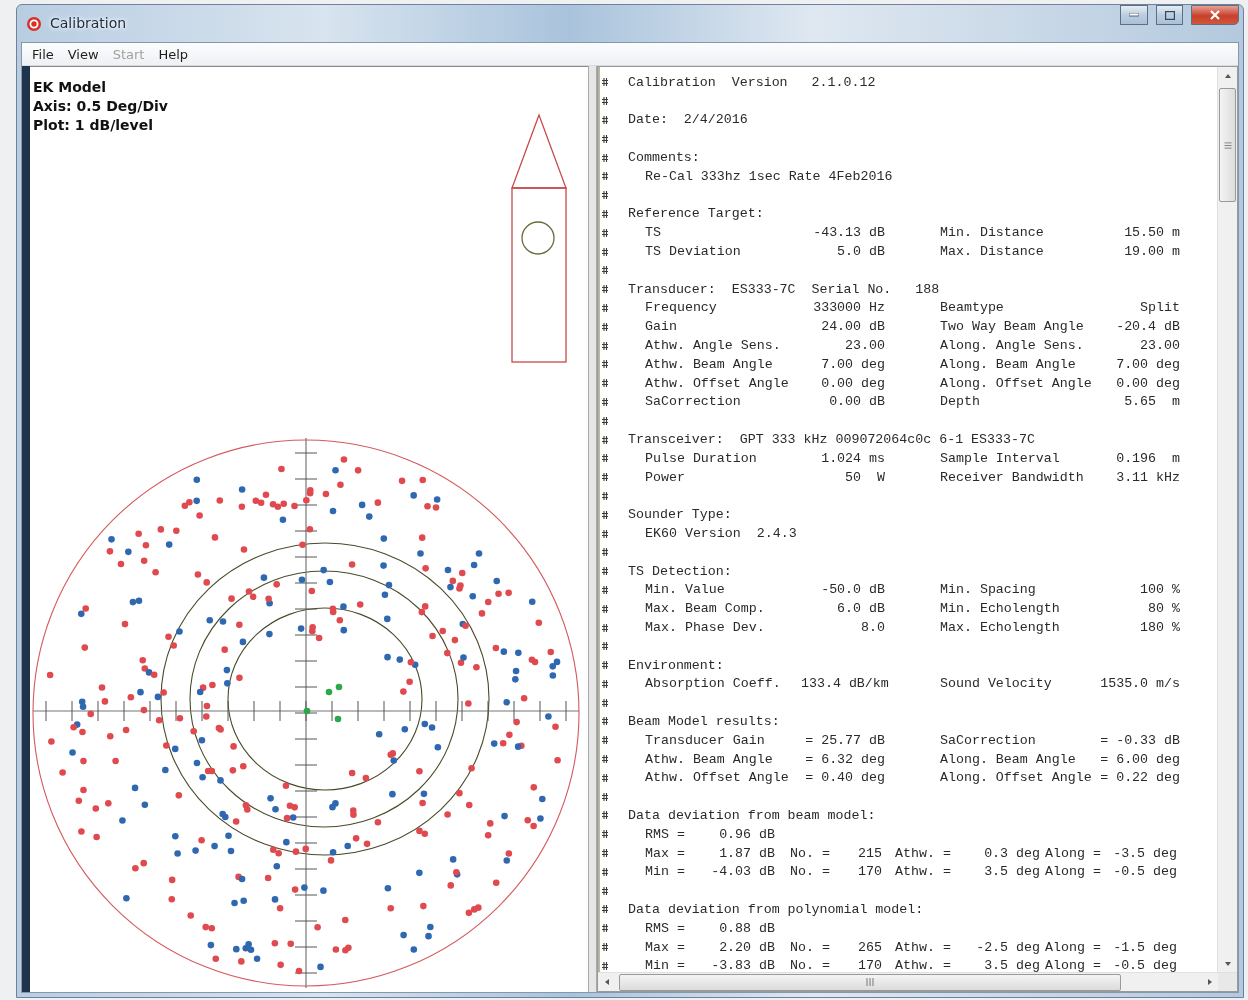 This screenshot has width=1248, height=1000. I want to click on report-label: SaCorrection, so click(988, 740).